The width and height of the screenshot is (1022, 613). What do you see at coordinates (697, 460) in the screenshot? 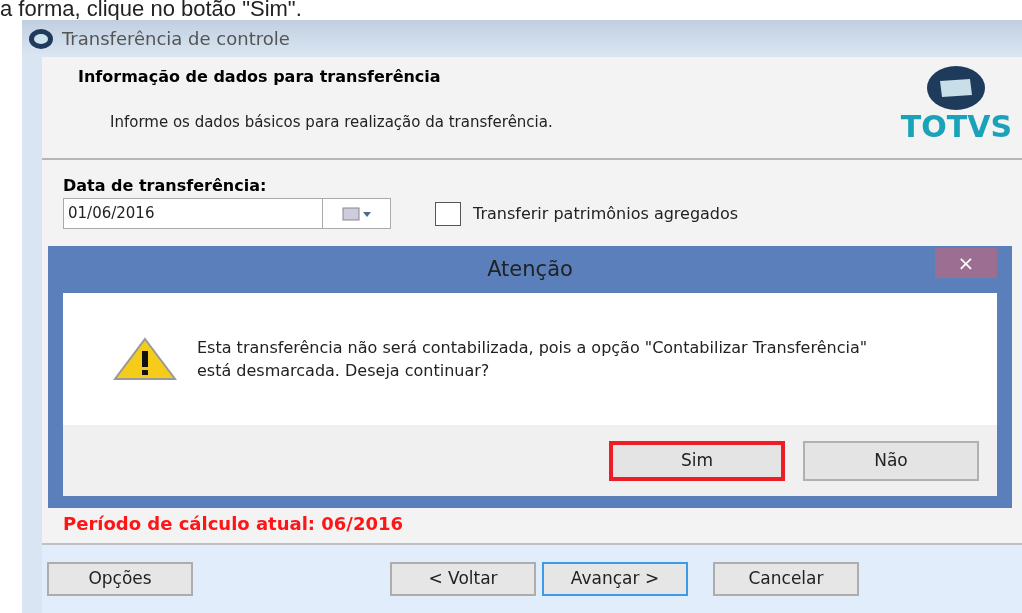
I see `dialog-button: Sim` at bounding box center [697, 460].